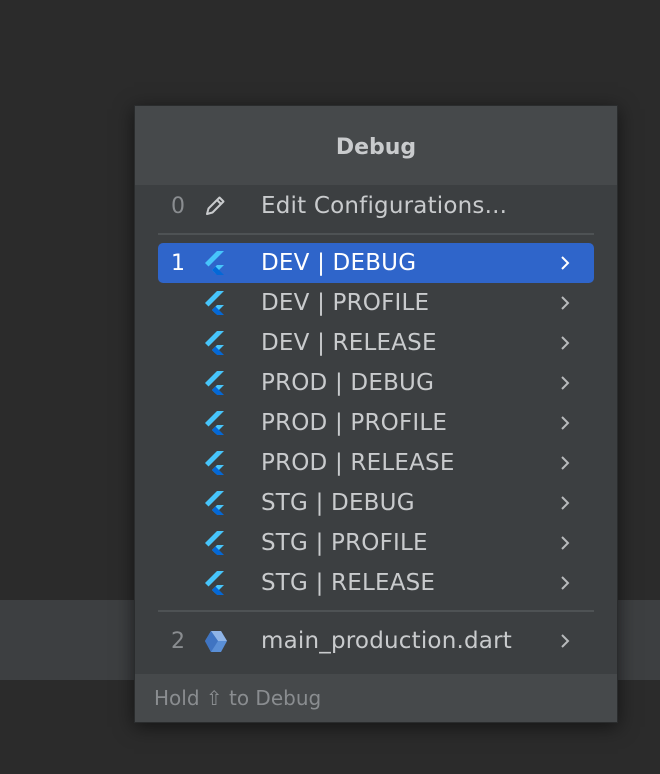 The image size is (660, 774). Describe the element at coordinates (354, 423) in the screenshot. I see `config-label: PROD | PROFILE` at that location.